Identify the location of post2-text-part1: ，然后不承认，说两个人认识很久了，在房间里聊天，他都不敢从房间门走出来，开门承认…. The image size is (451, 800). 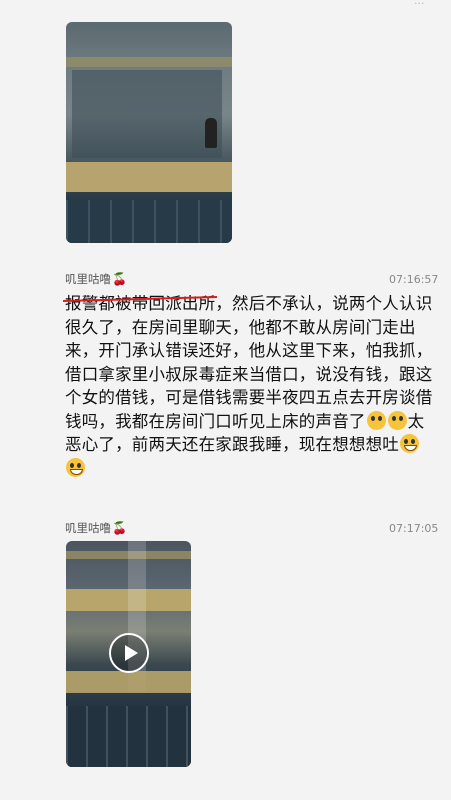
(249, 362).